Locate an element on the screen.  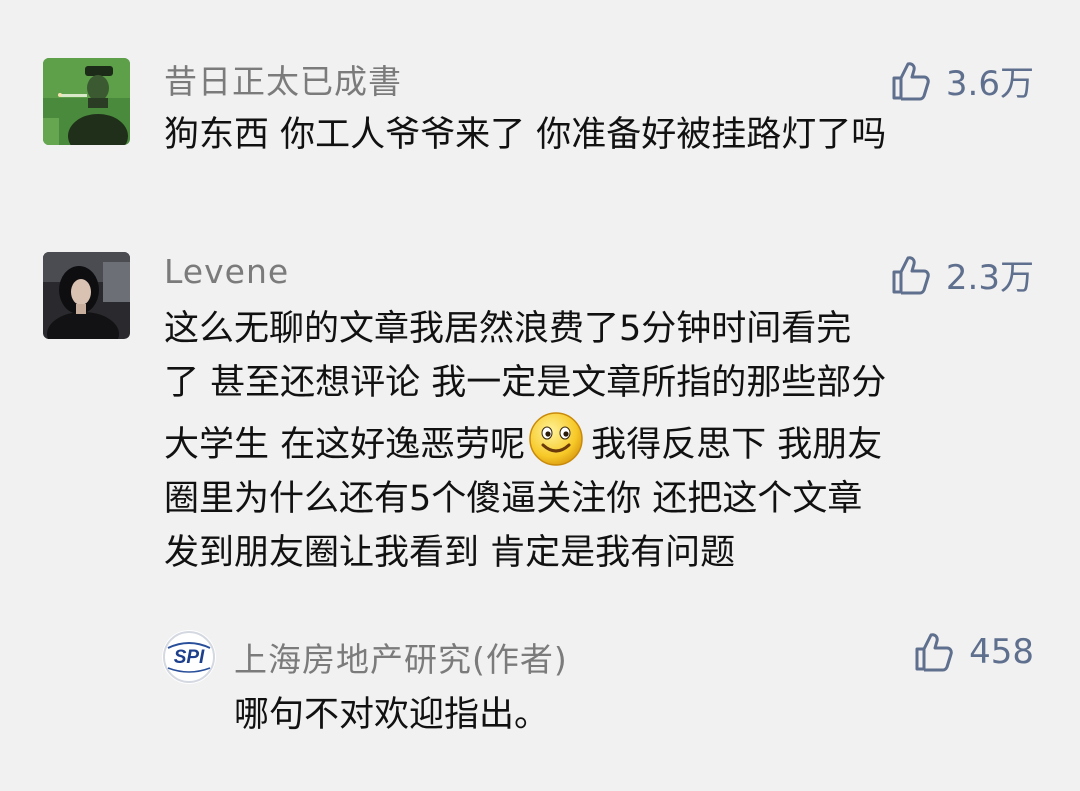
spi-logo-icon: SPI is located at coordinates (189, 657).